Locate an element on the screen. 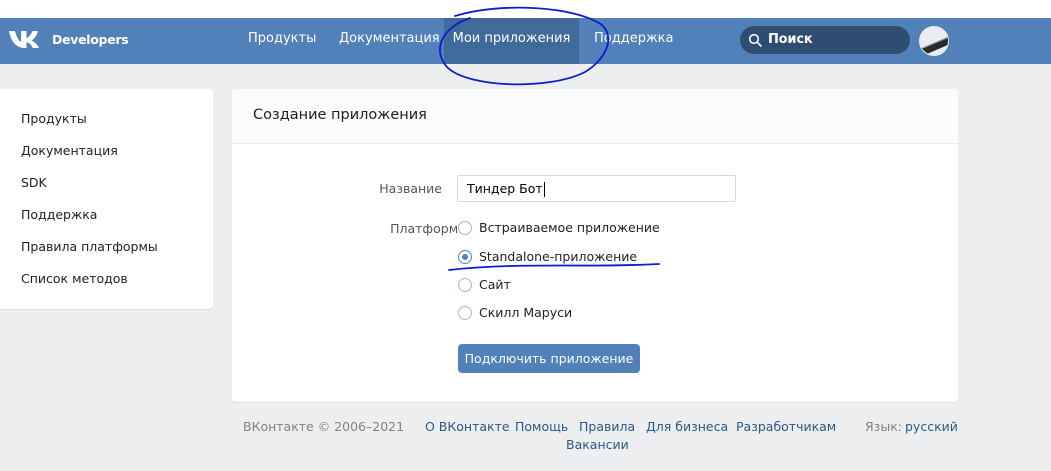 Image resolution: width=1051 pixels, height=471 pixels. nav-support: Поддержка is located at coordinates (634, 41).